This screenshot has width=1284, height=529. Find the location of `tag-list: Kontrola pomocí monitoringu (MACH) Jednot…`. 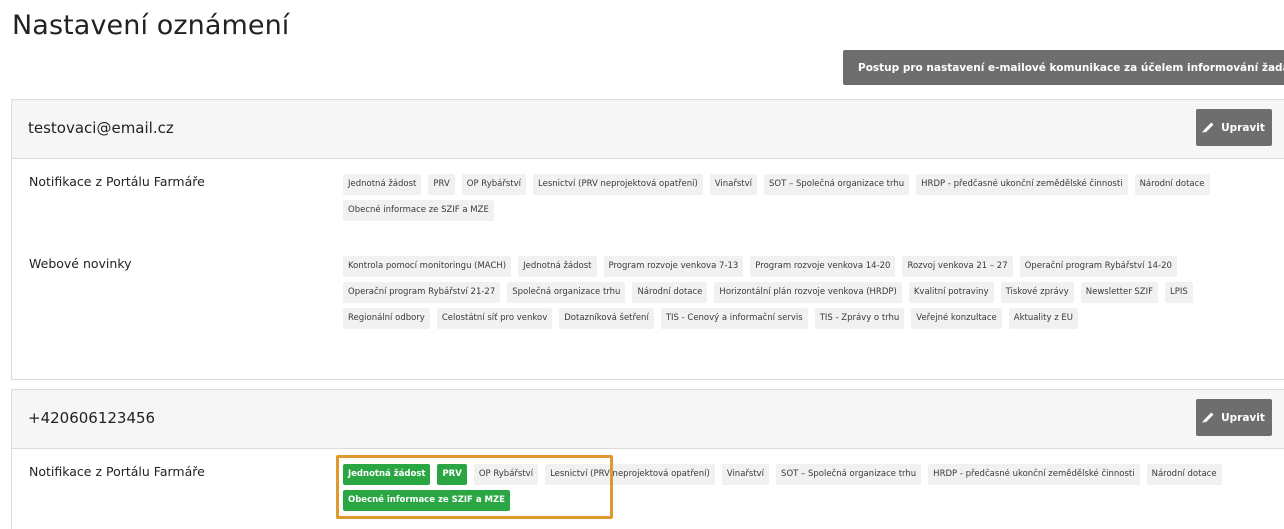

tag-list: Kontrola pomocí monitoringu (MACH) Jednot… is located at coordinates (808, 292).